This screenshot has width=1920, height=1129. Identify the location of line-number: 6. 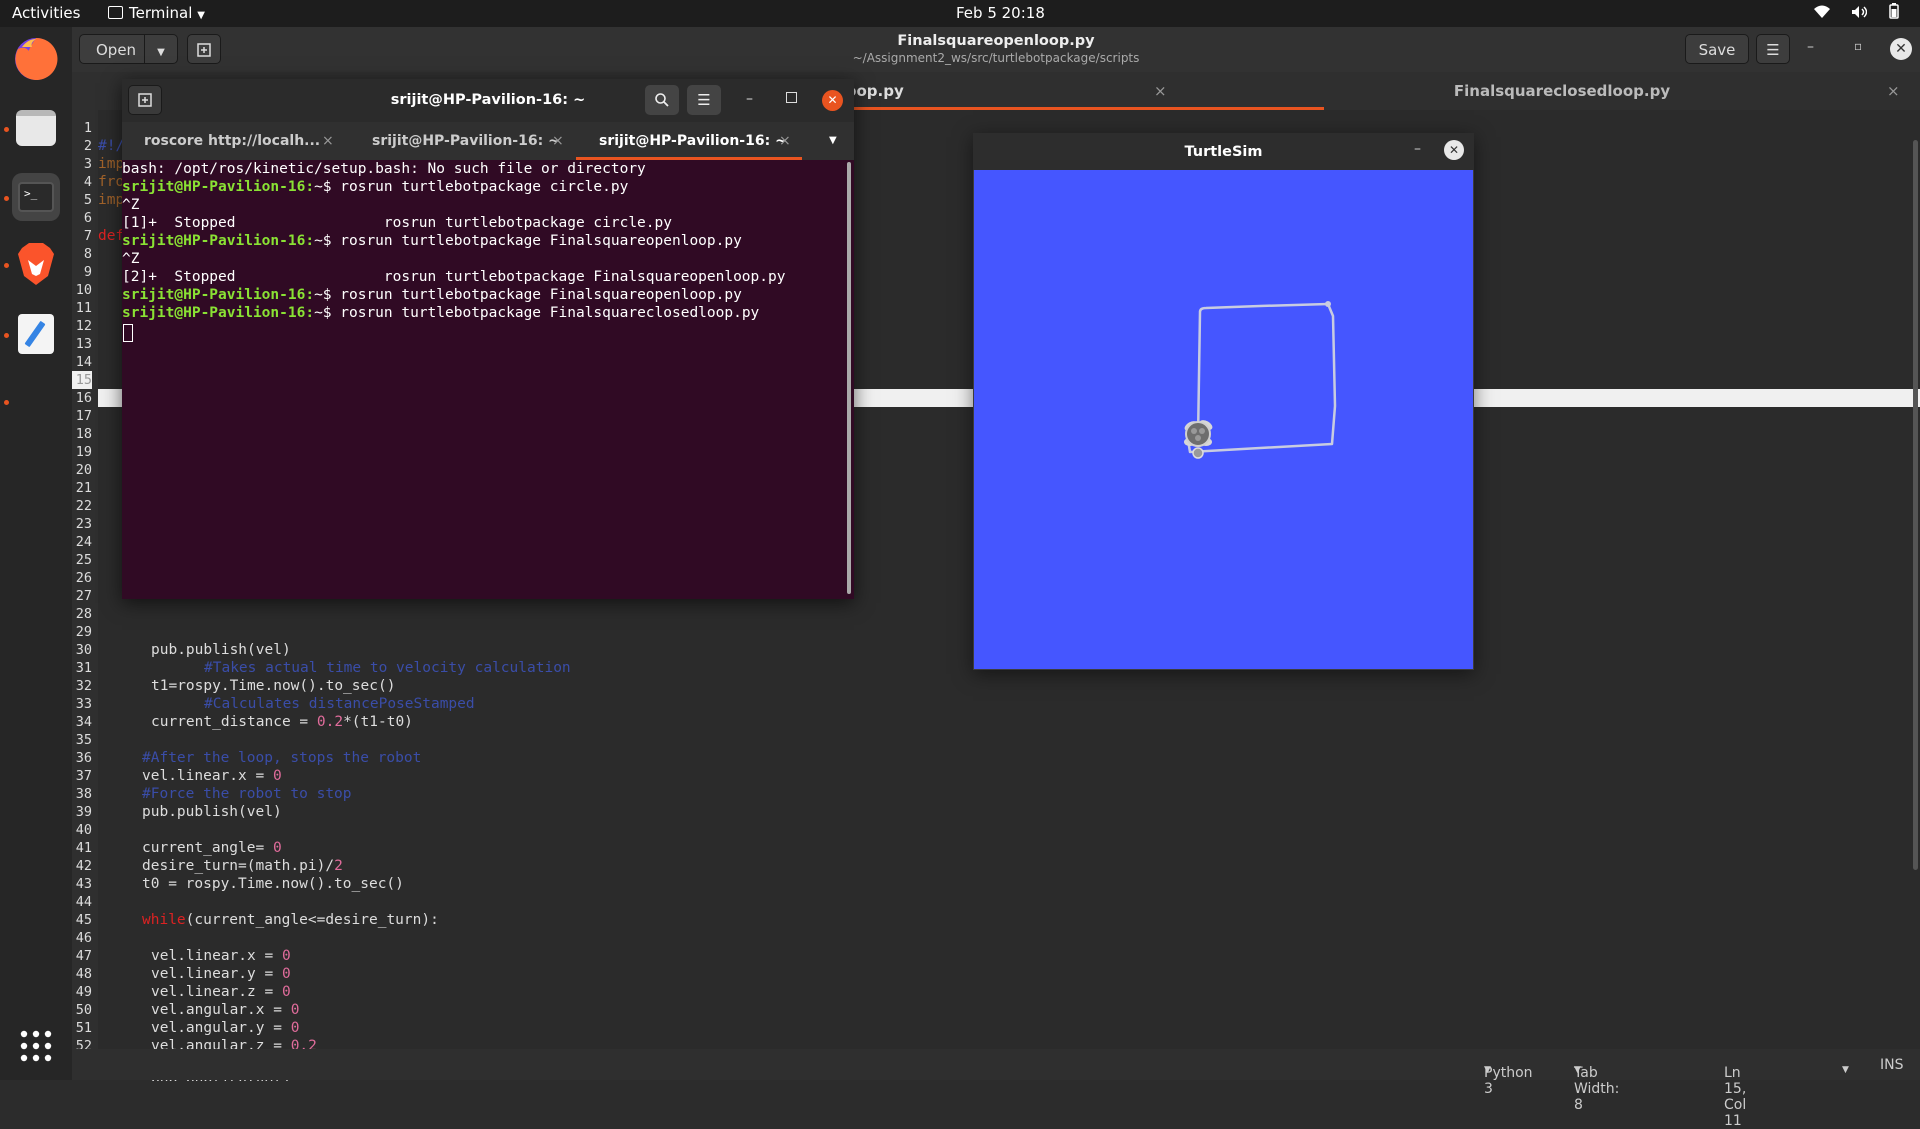
(87, 218).